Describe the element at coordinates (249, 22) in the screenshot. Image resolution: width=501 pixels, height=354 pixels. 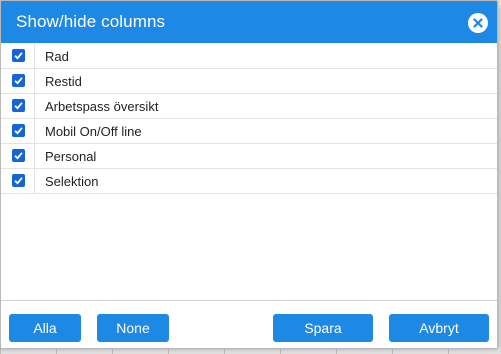
I see `dialog-titlebar: Show/hide columns` at that location.